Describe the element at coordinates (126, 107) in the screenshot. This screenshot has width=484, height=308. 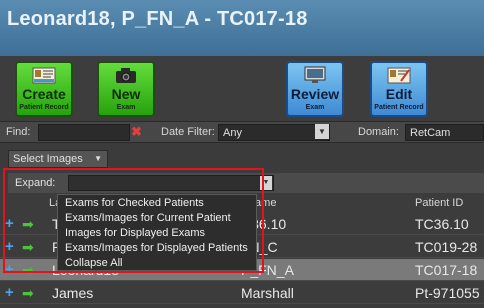
I see `new-sublabel: Exam` at that location.